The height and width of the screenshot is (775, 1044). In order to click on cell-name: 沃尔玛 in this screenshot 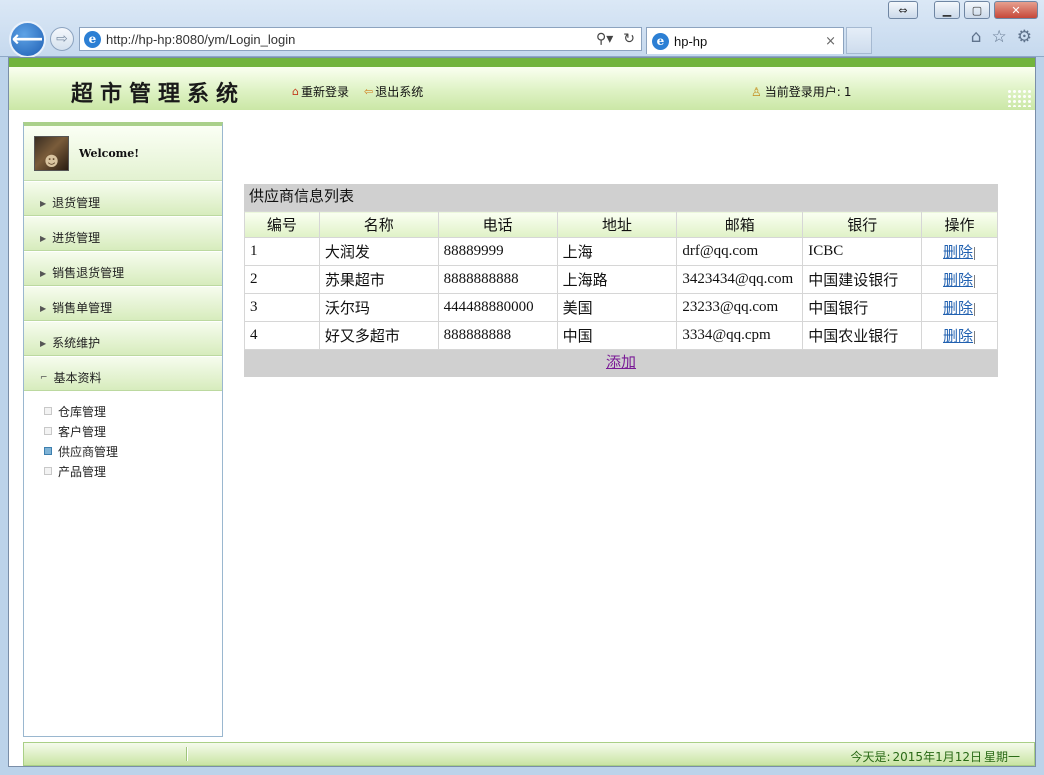, I will do `click(378, 307)`.